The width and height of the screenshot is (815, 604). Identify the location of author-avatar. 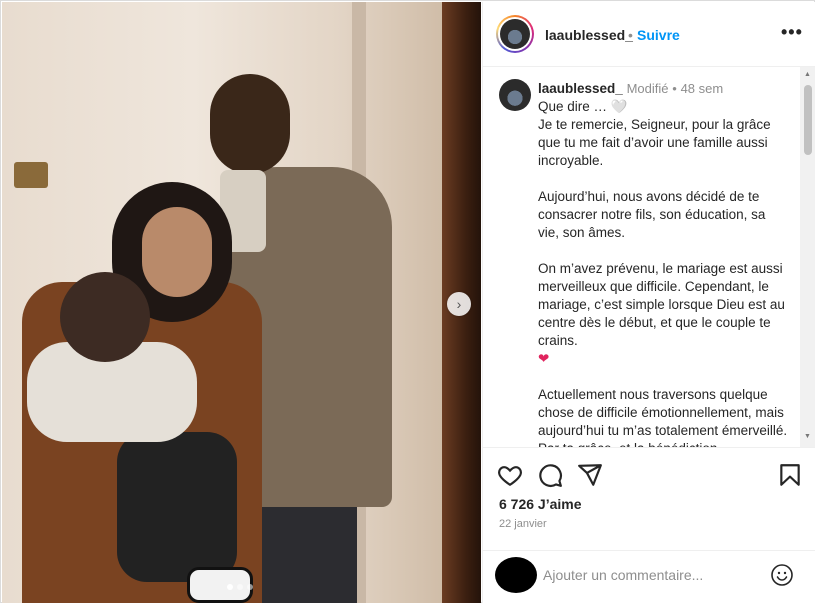
(515, 34).